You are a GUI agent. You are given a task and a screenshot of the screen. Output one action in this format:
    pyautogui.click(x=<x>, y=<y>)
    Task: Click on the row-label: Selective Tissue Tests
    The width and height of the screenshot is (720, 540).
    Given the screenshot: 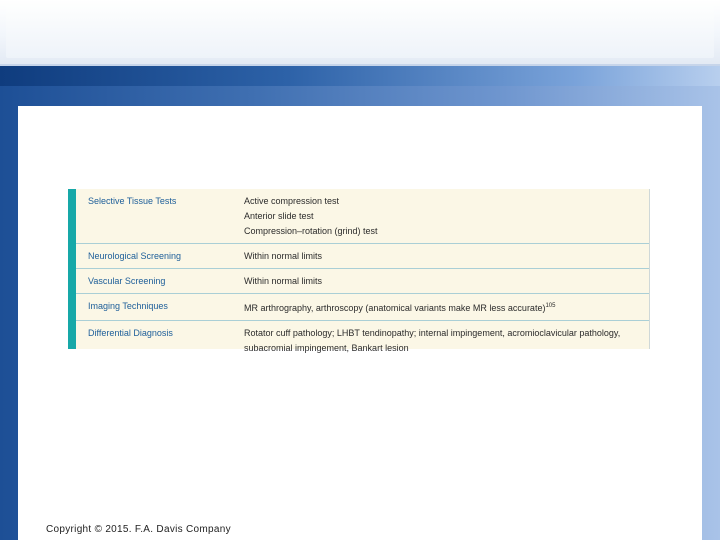 What is the action you would take?
    pyautogui.click(x=132, y=201)
    